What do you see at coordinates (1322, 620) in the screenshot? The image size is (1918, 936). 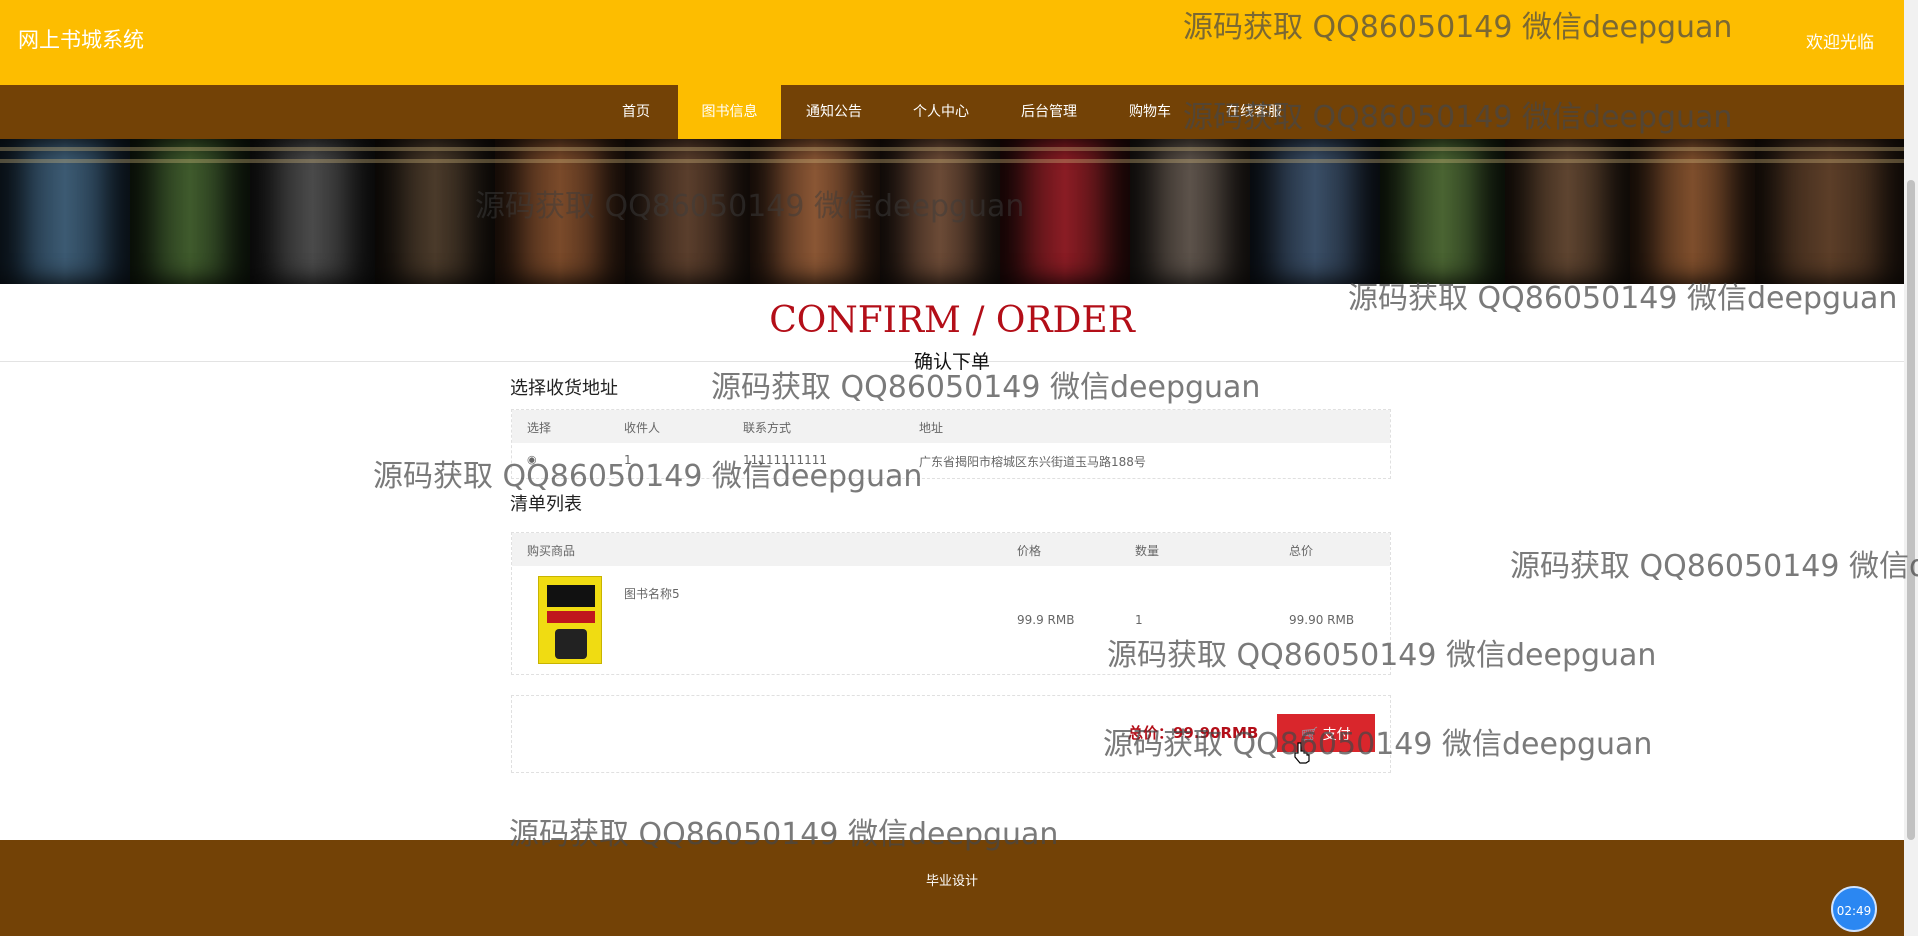 I see `book-subtotal: 99.90 RMB` at bounding box center [1322, 620].